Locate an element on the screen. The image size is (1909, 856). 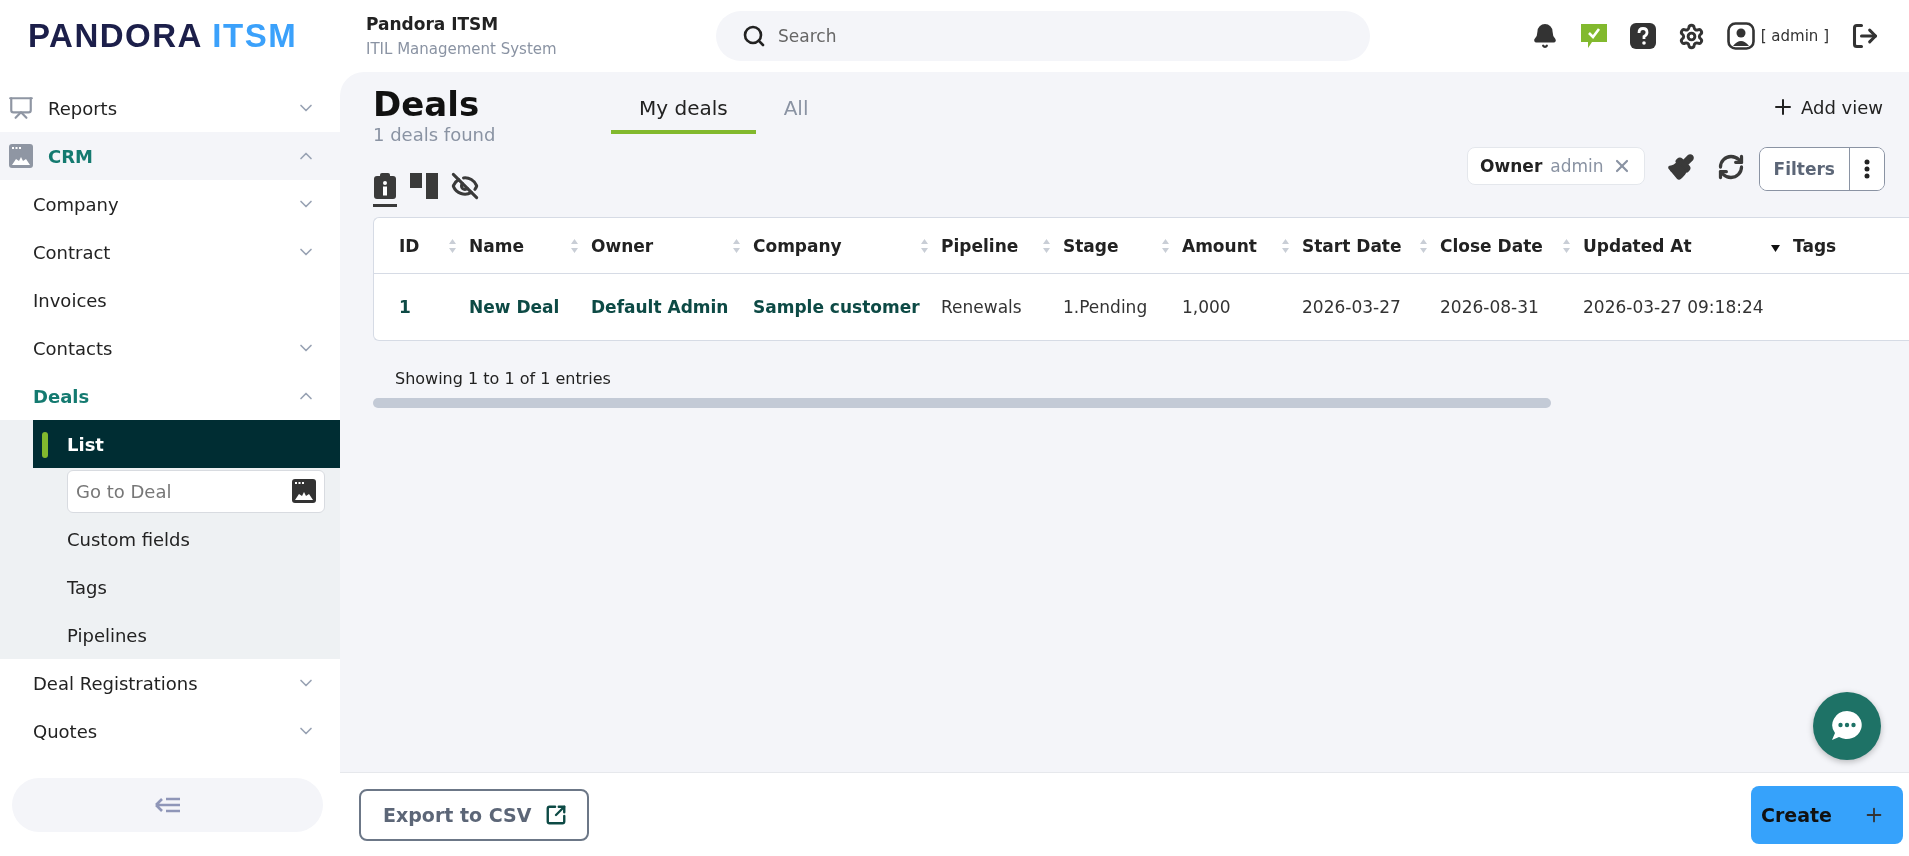
table-link: 1 is located at coordinates (421, 307).